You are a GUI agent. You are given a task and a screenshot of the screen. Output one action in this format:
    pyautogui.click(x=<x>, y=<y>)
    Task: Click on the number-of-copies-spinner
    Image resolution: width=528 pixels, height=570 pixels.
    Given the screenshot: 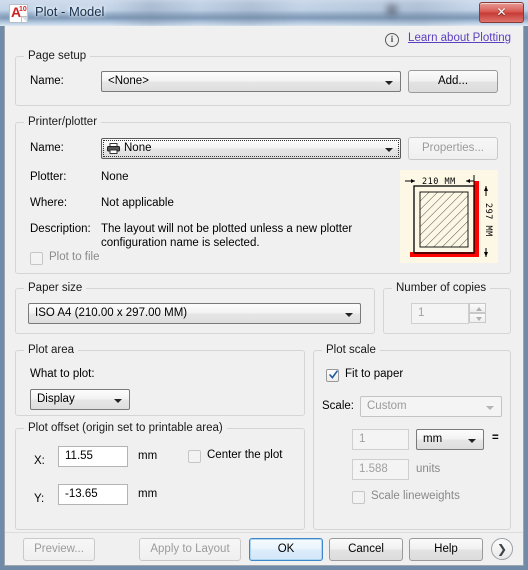 What is the action you would take?
    pyautogui.click(x=477, y=313)
    